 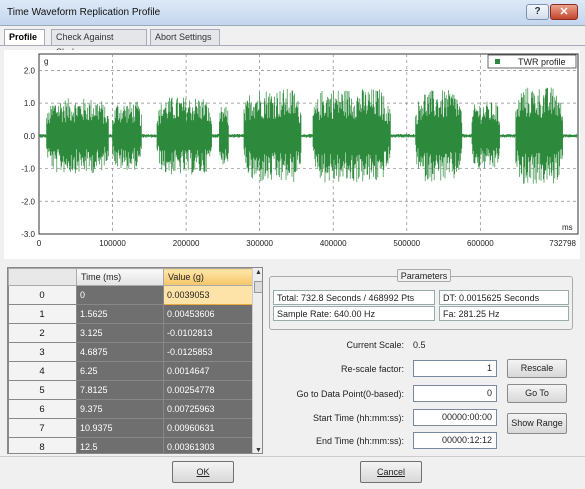 I want to click on scroll-up-icon: ▲, so click(x=258, y=272).